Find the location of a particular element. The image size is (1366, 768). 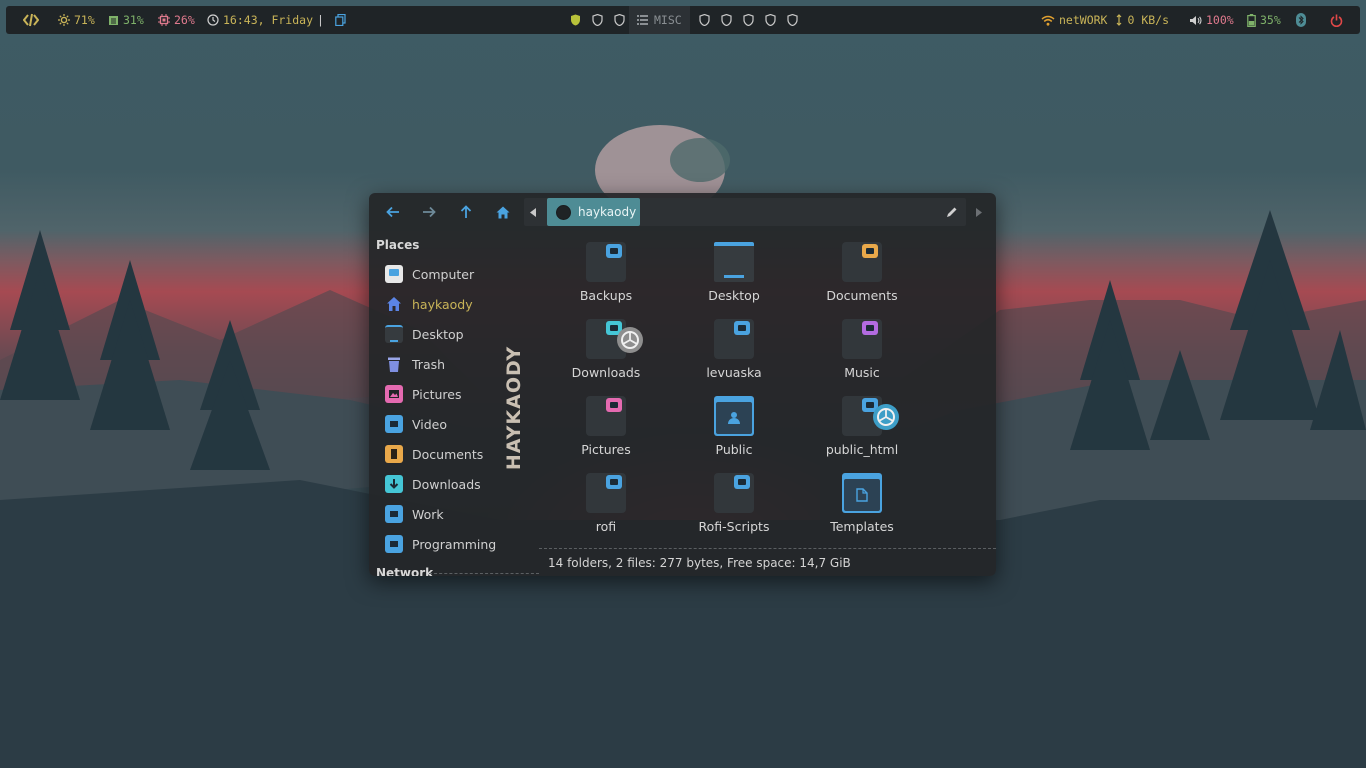

workspace-misc-label: MISC is located at coordinates (668, 20).